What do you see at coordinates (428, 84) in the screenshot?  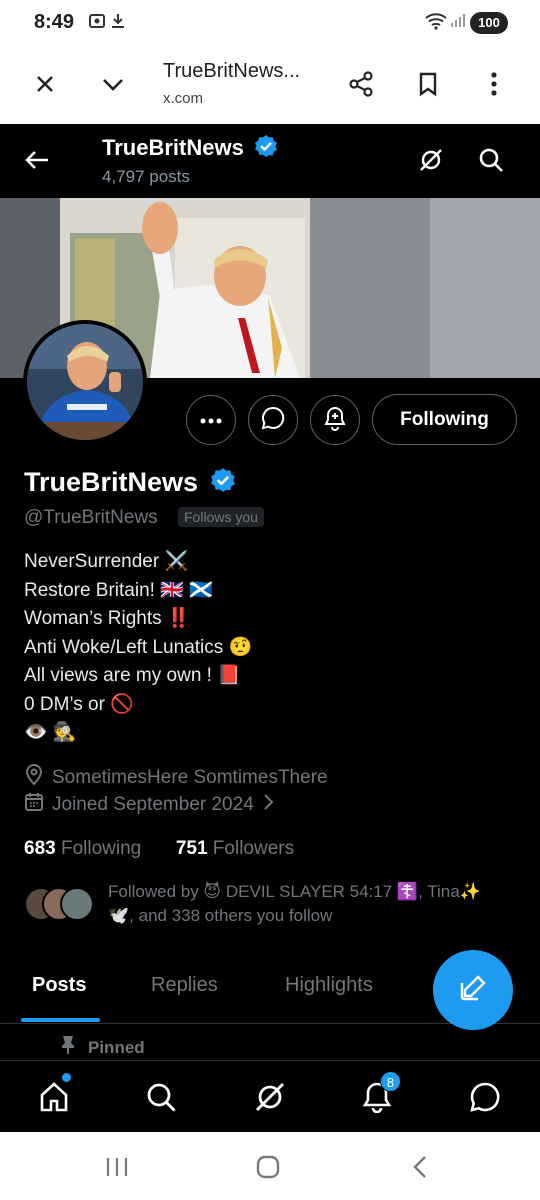 I see `bookmark-icon` at bounding box center [428, 84].